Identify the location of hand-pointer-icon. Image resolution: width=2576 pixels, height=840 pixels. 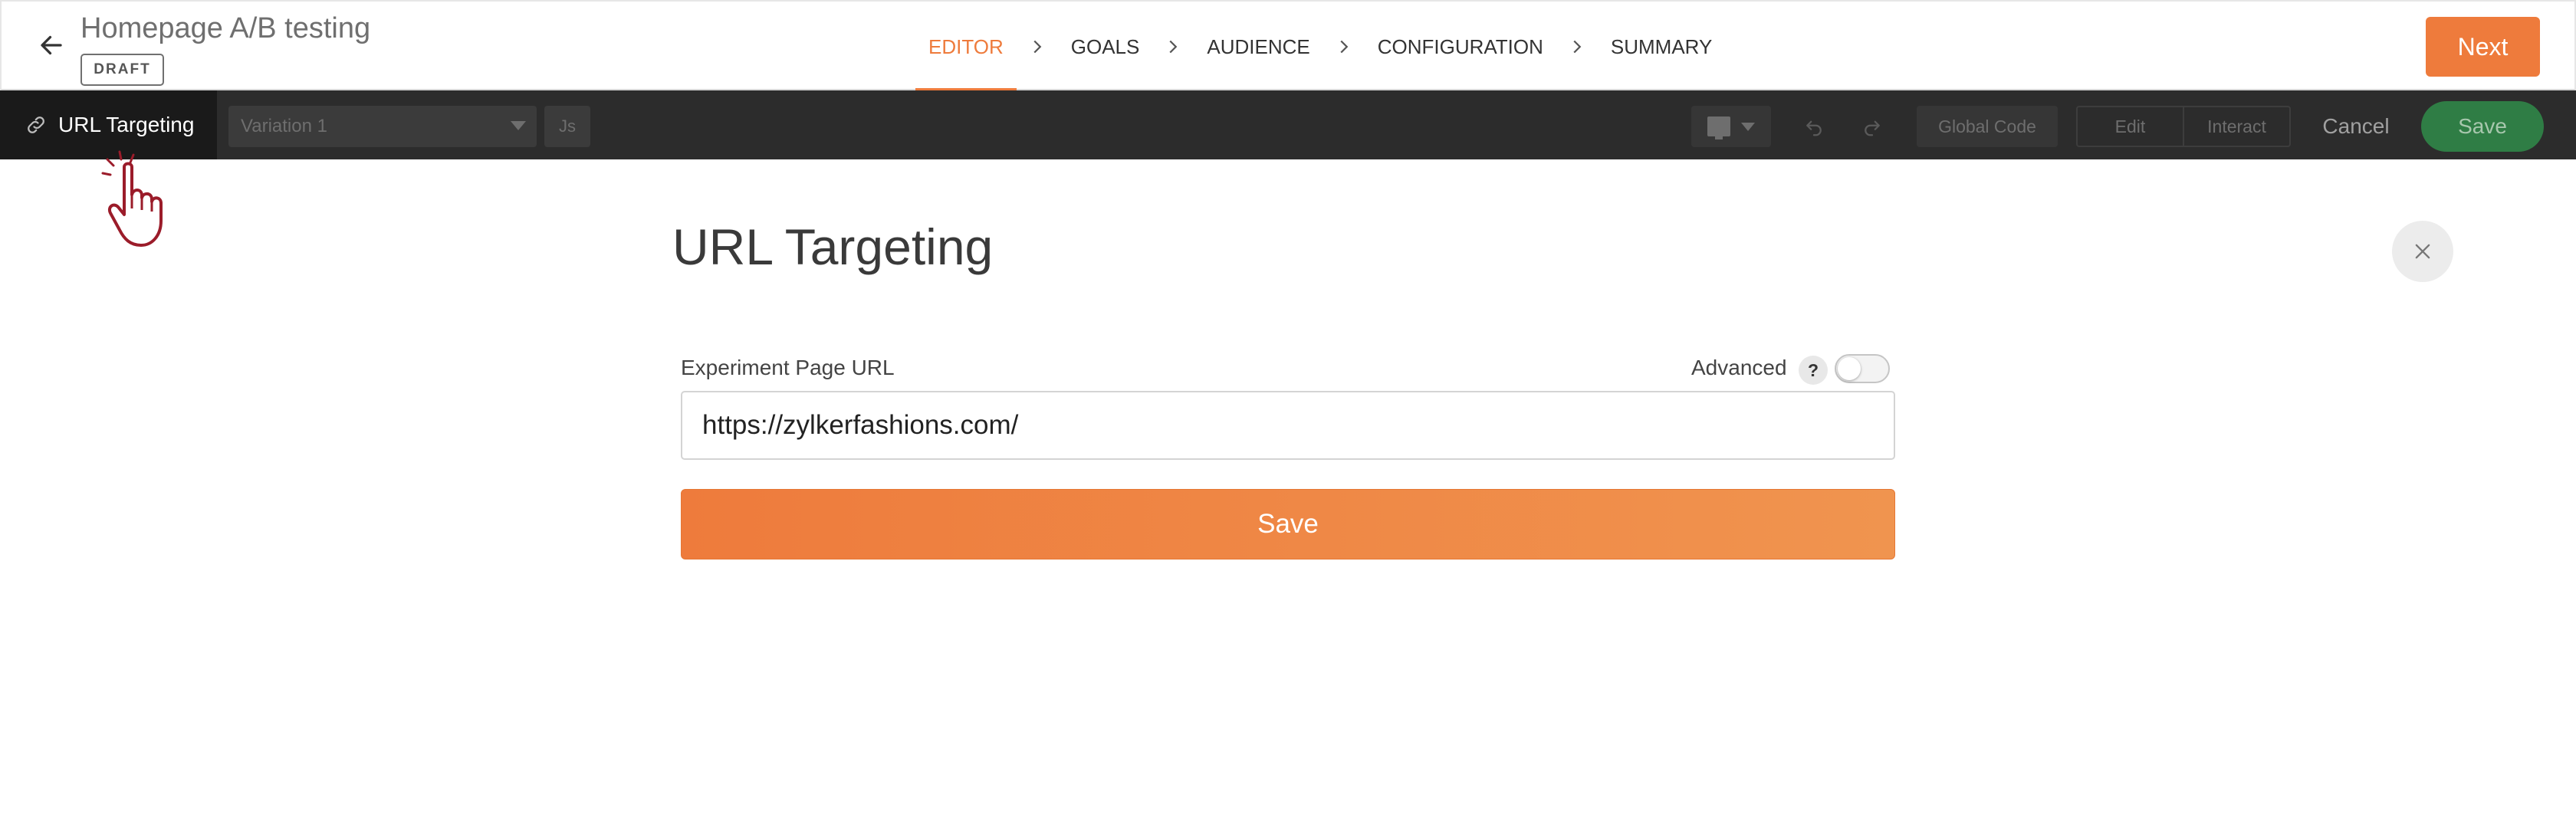
(132, 198).